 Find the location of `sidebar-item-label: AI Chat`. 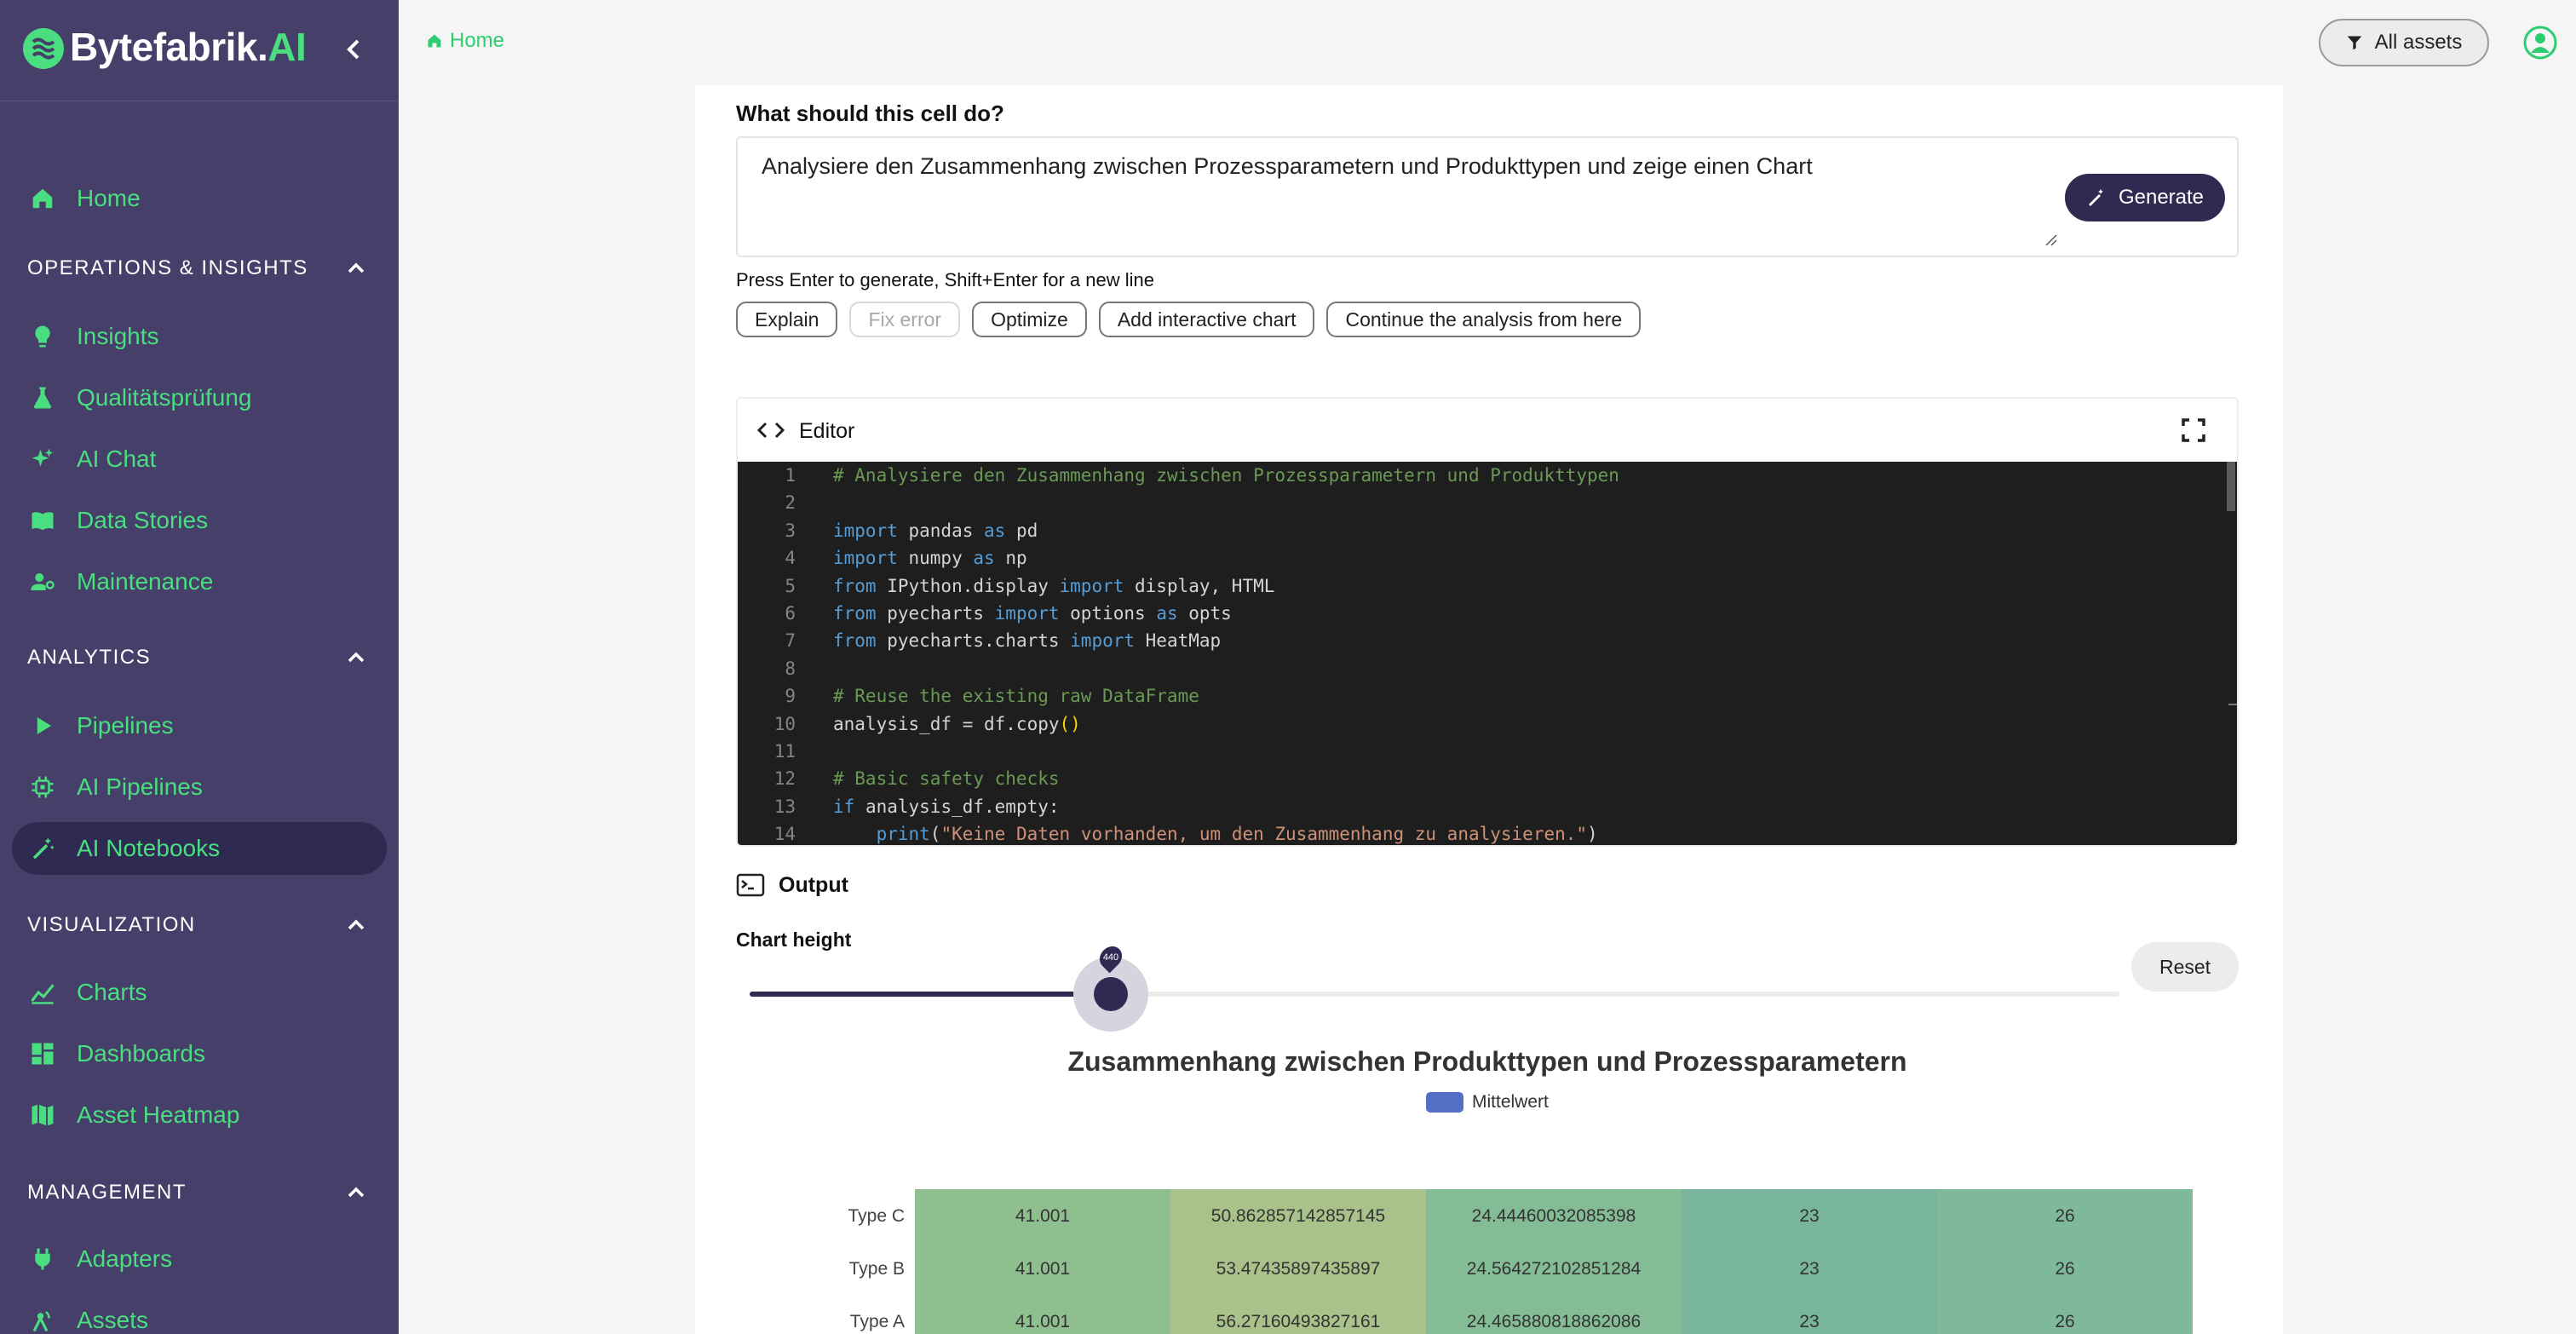

sidebar-item-label: AI Chat is located at coordinates (117, 459).